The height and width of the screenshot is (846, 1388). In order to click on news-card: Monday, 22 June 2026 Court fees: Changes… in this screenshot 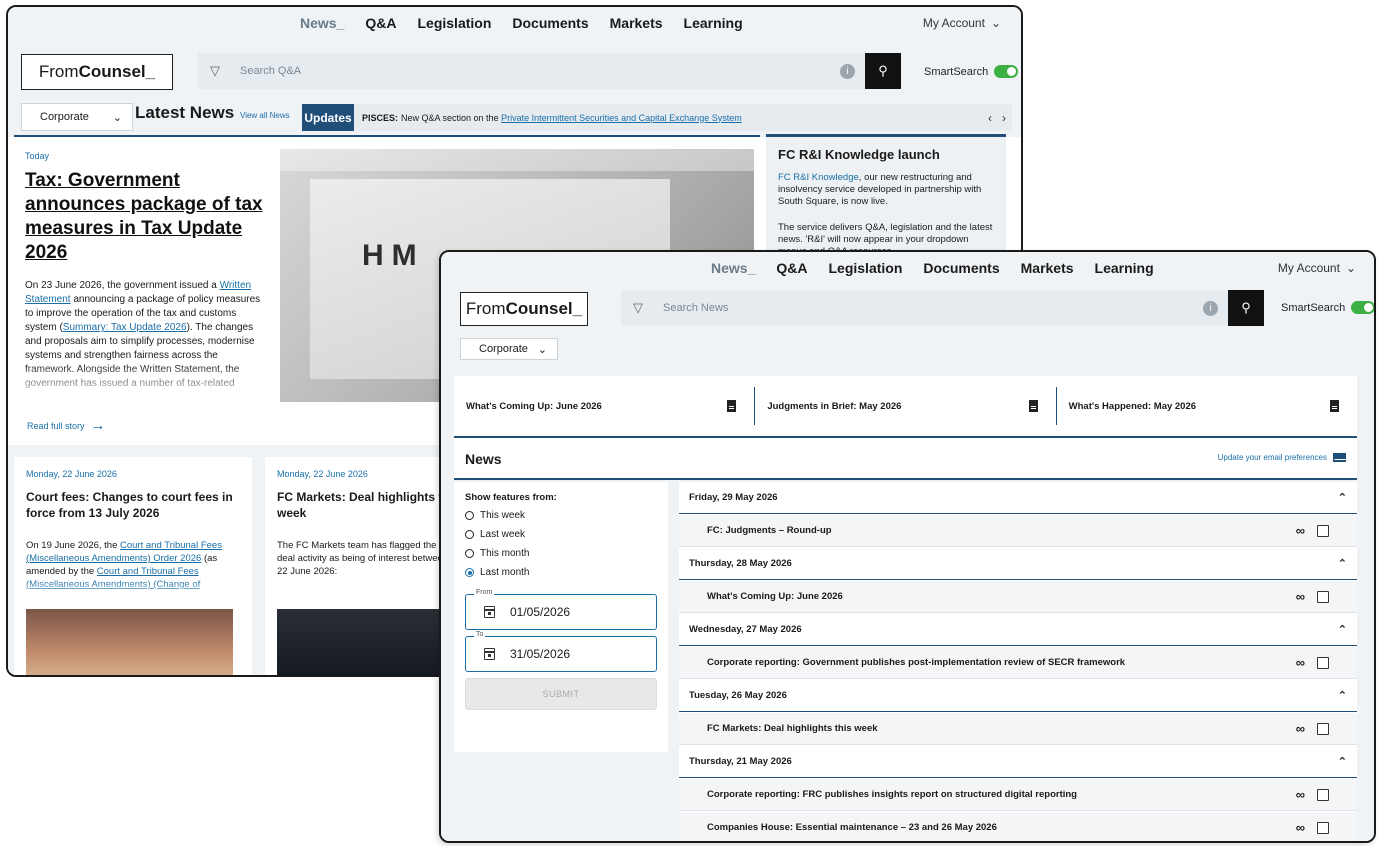, I will do `click(133, 566)`.